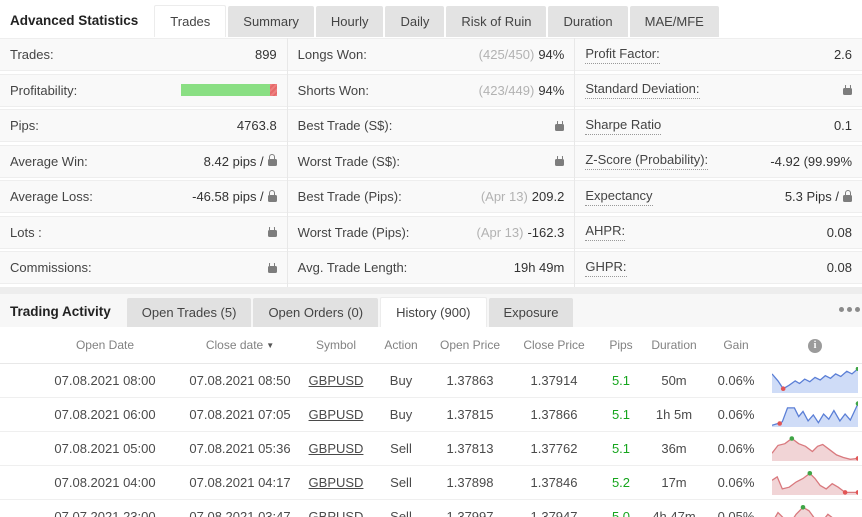  Describe the element at coordinates (240, 380) in the screenshot. I see `cell-close-date: 07.08.2021 08:50` at that location.